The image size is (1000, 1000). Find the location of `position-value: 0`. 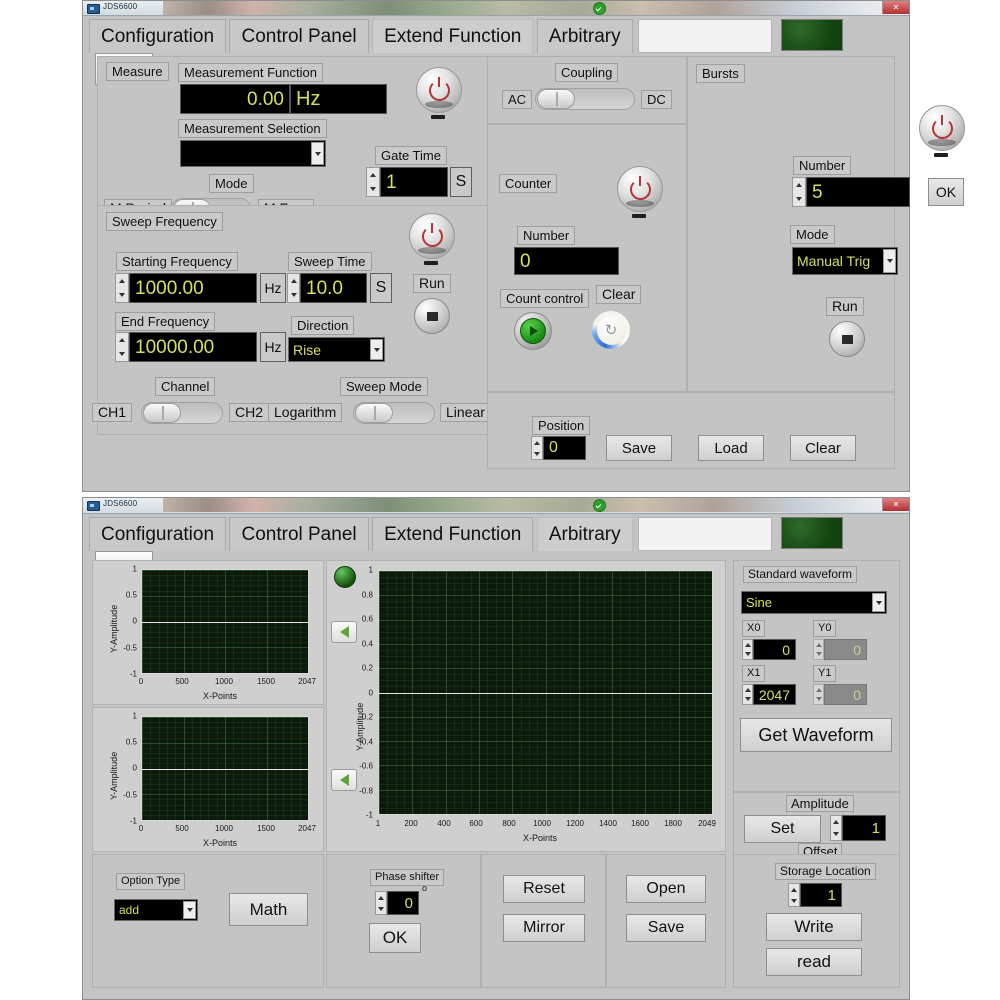

position-value: 0 is located at coordinates (564, 448).